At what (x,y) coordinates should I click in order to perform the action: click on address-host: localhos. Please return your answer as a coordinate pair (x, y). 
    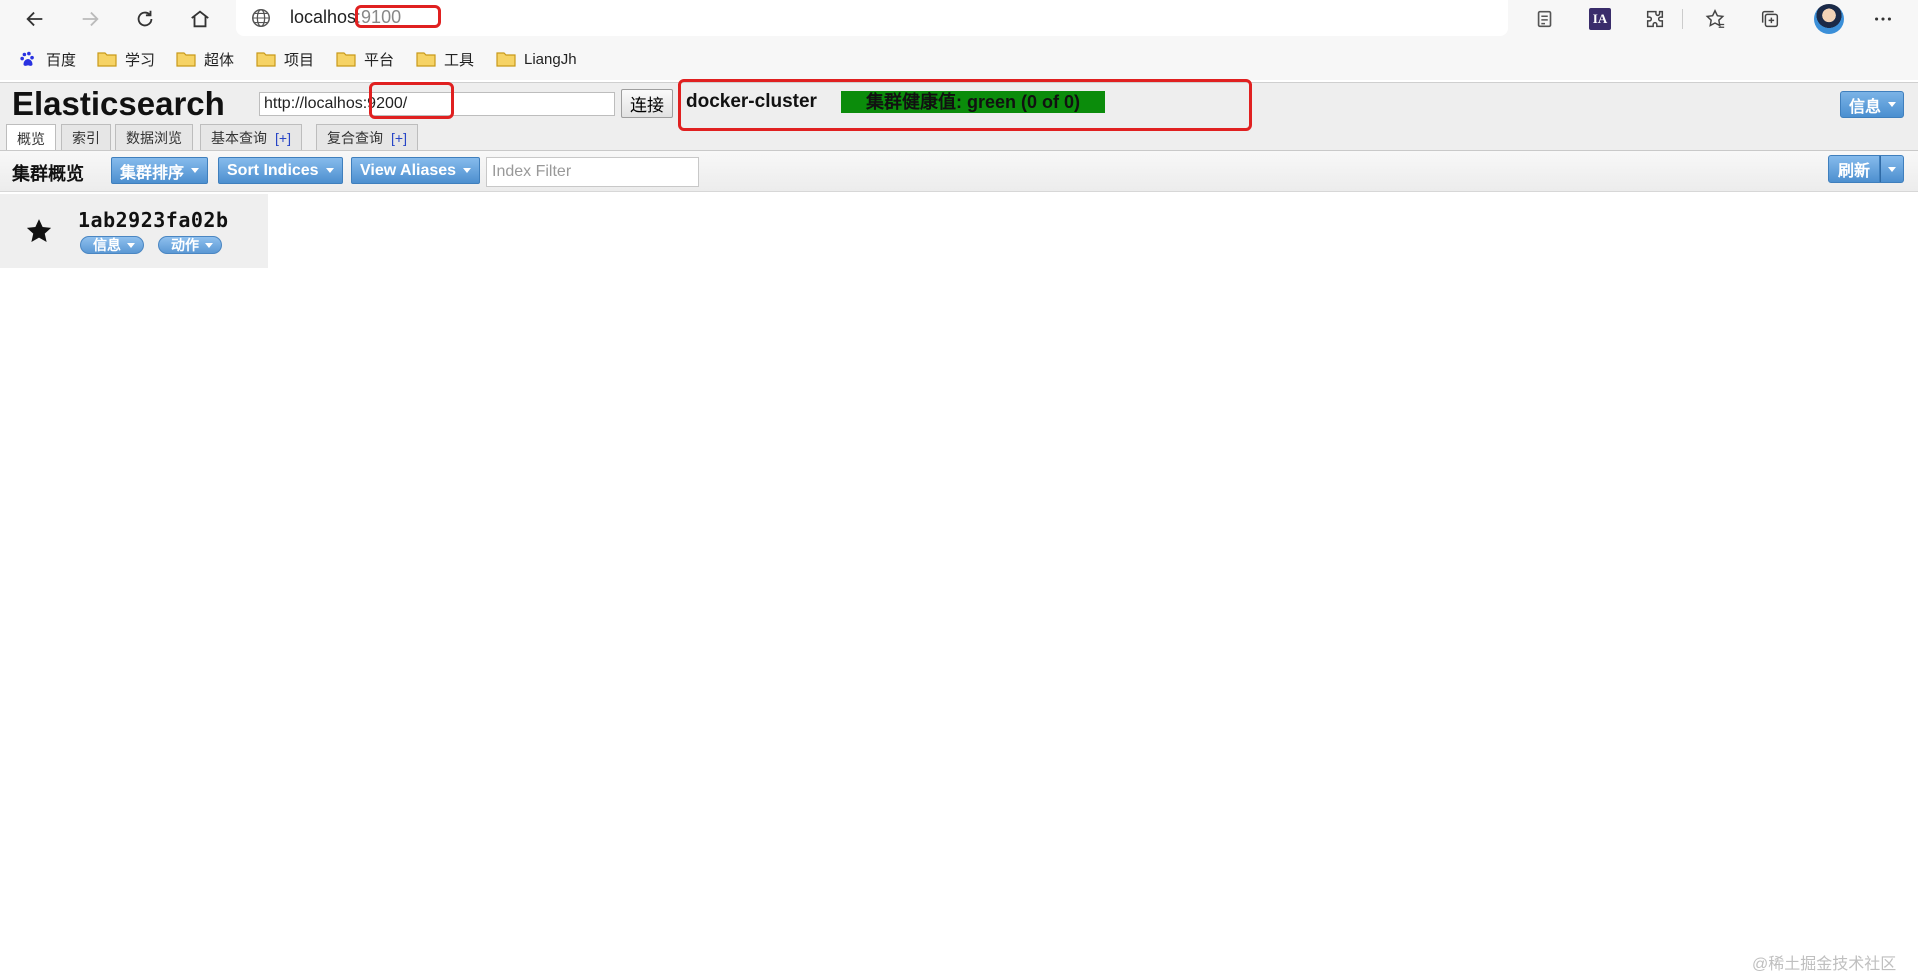
    Looking at the image, I should click on (323, 17).